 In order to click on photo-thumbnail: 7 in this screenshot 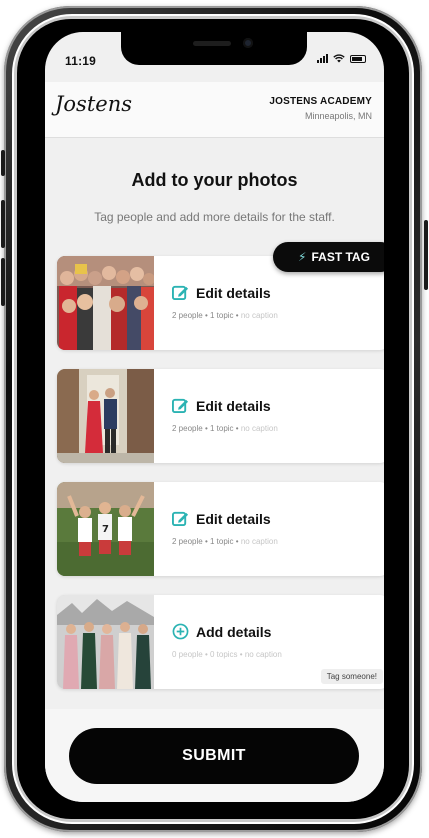, I will do `click(105, 529)`.